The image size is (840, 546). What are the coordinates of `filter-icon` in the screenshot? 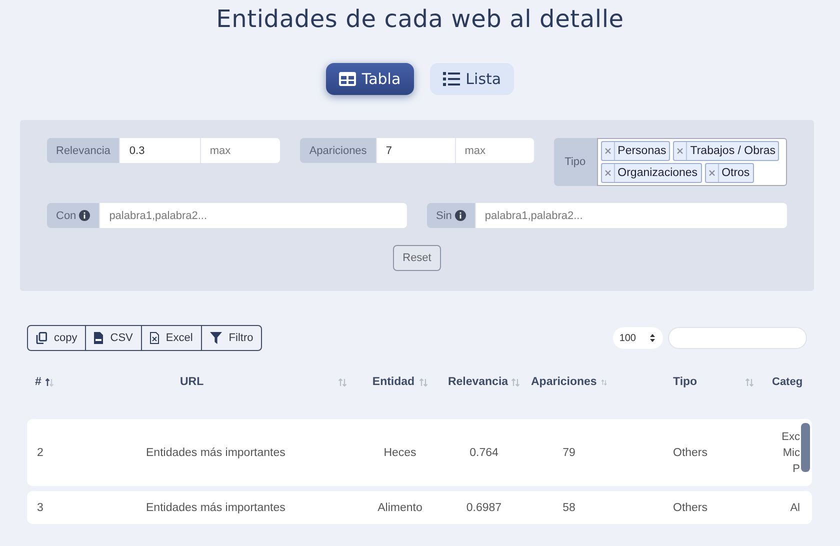 It's located at (216, 338).